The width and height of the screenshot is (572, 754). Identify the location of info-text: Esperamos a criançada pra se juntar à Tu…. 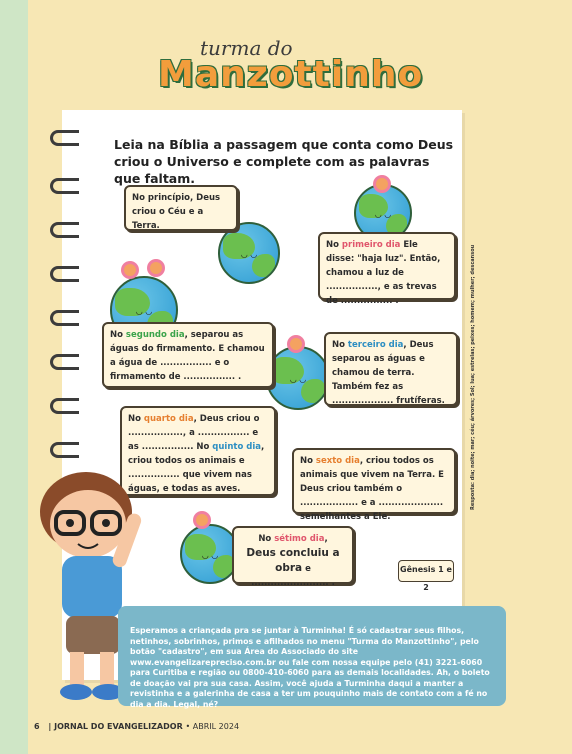
(310, 667).